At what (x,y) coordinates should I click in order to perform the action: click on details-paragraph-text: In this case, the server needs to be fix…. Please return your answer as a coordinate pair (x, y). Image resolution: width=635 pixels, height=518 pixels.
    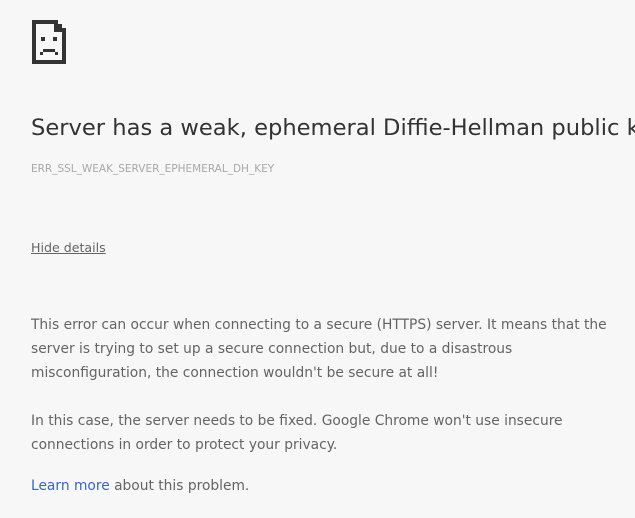
    Looking at the image, I should click on (297, 433).